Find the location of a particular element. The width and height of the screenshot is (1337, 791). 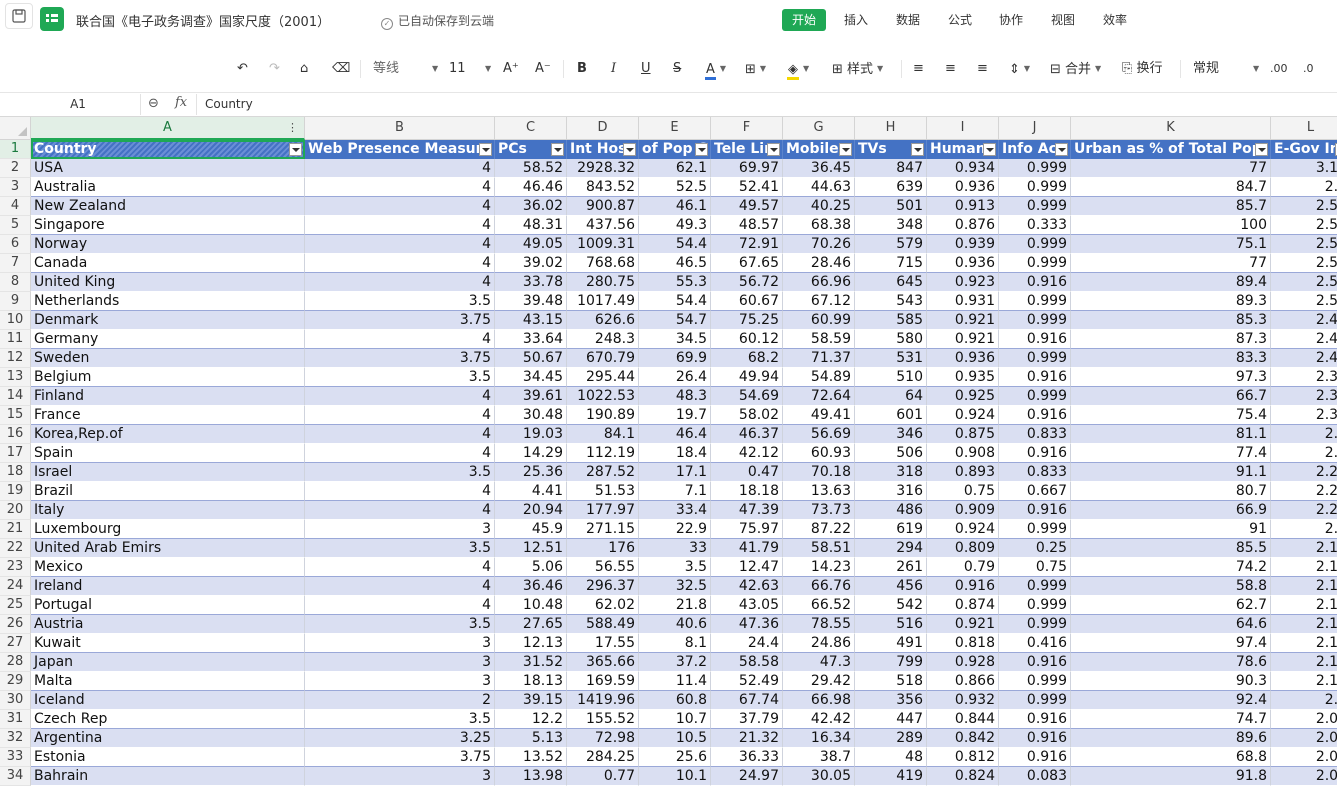

table-cell: 39.48 is located at coordinates (531, 301).